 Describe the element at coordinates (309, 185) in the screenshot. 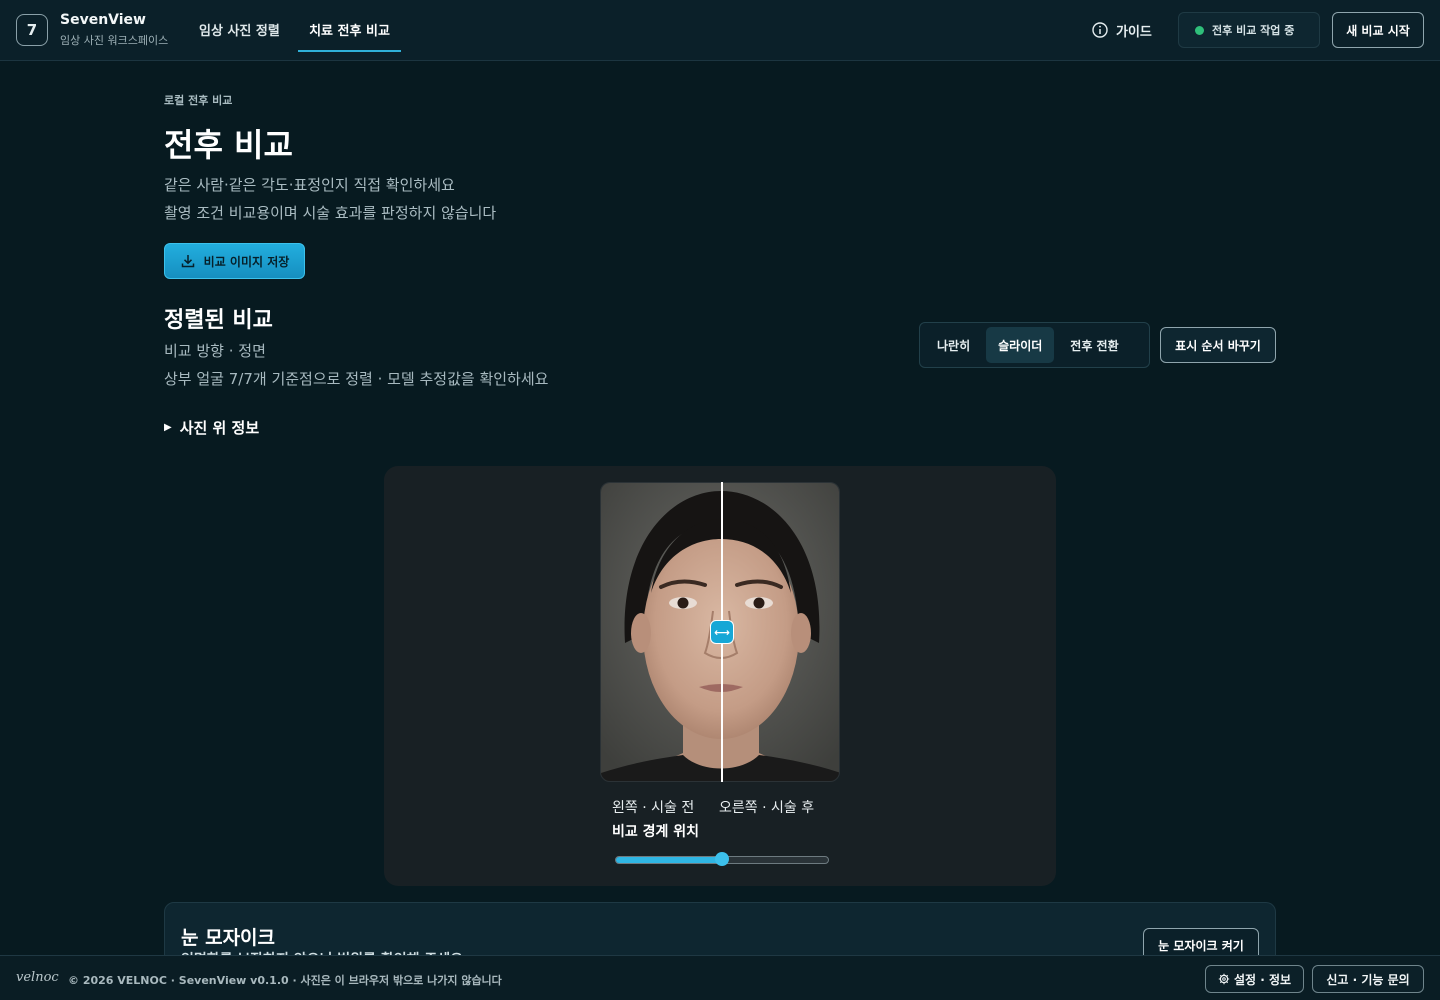

I see `subtitle-line-1: 같은 사람·같은 각도·표정인지 직접 확인하세요` at that location.